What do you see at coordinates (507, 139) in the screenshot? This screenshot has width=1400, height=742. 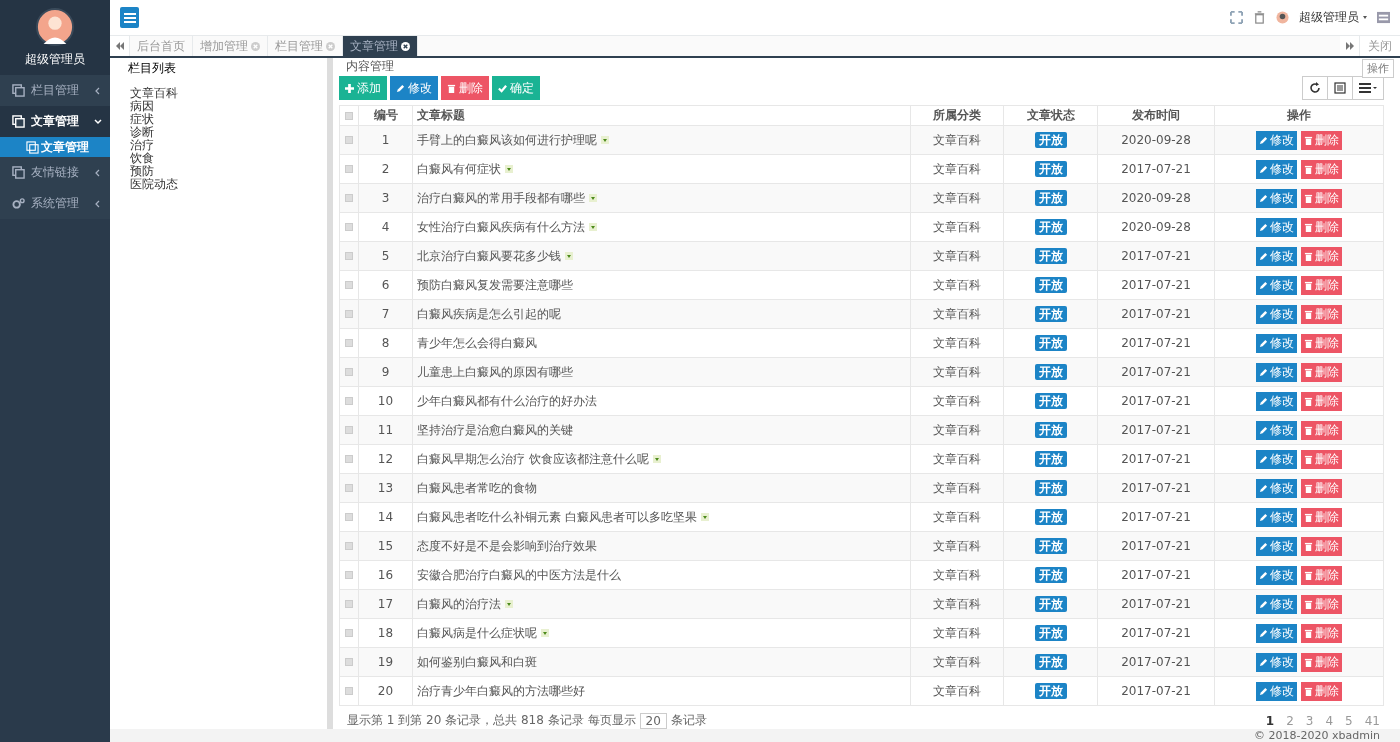 I see `article-title: 手臂上的白癜风该如何进行护理呢` at bounding box center [507, 139].